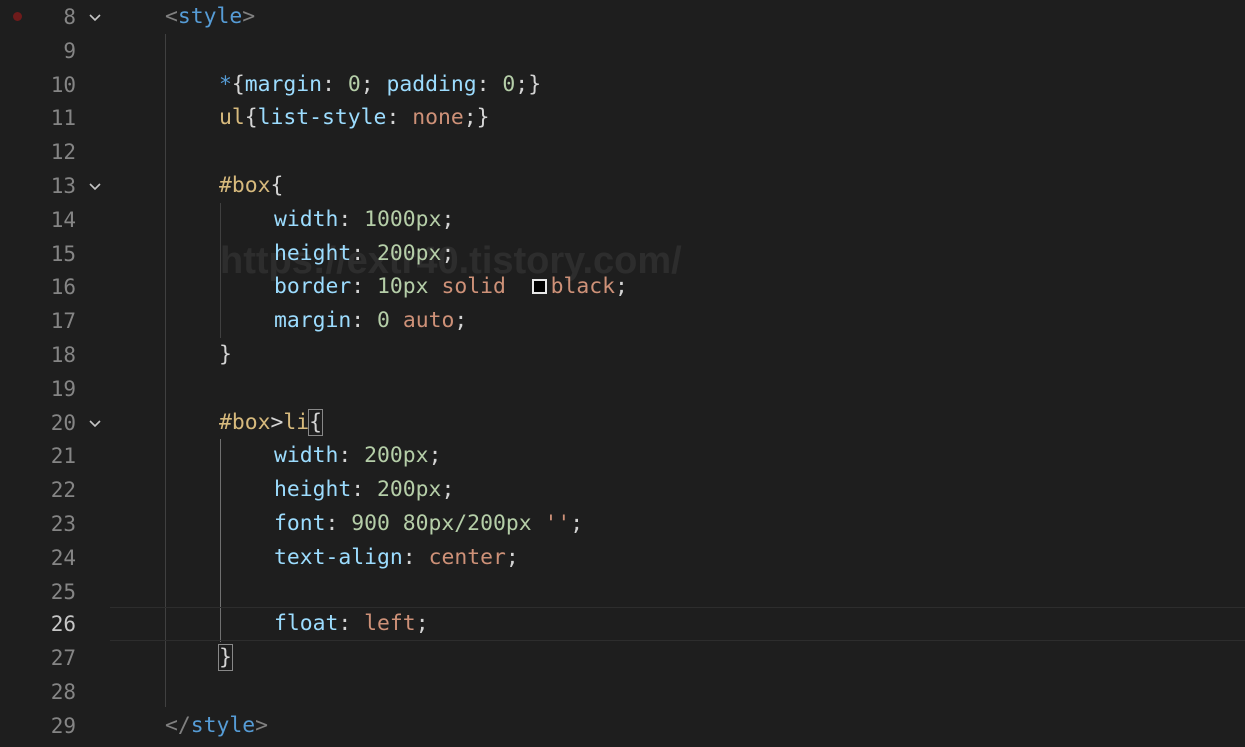  Describe the element at coordinates (622, 490) in the screenshot. I see `code-line: 22 height: 200px;` at that location.